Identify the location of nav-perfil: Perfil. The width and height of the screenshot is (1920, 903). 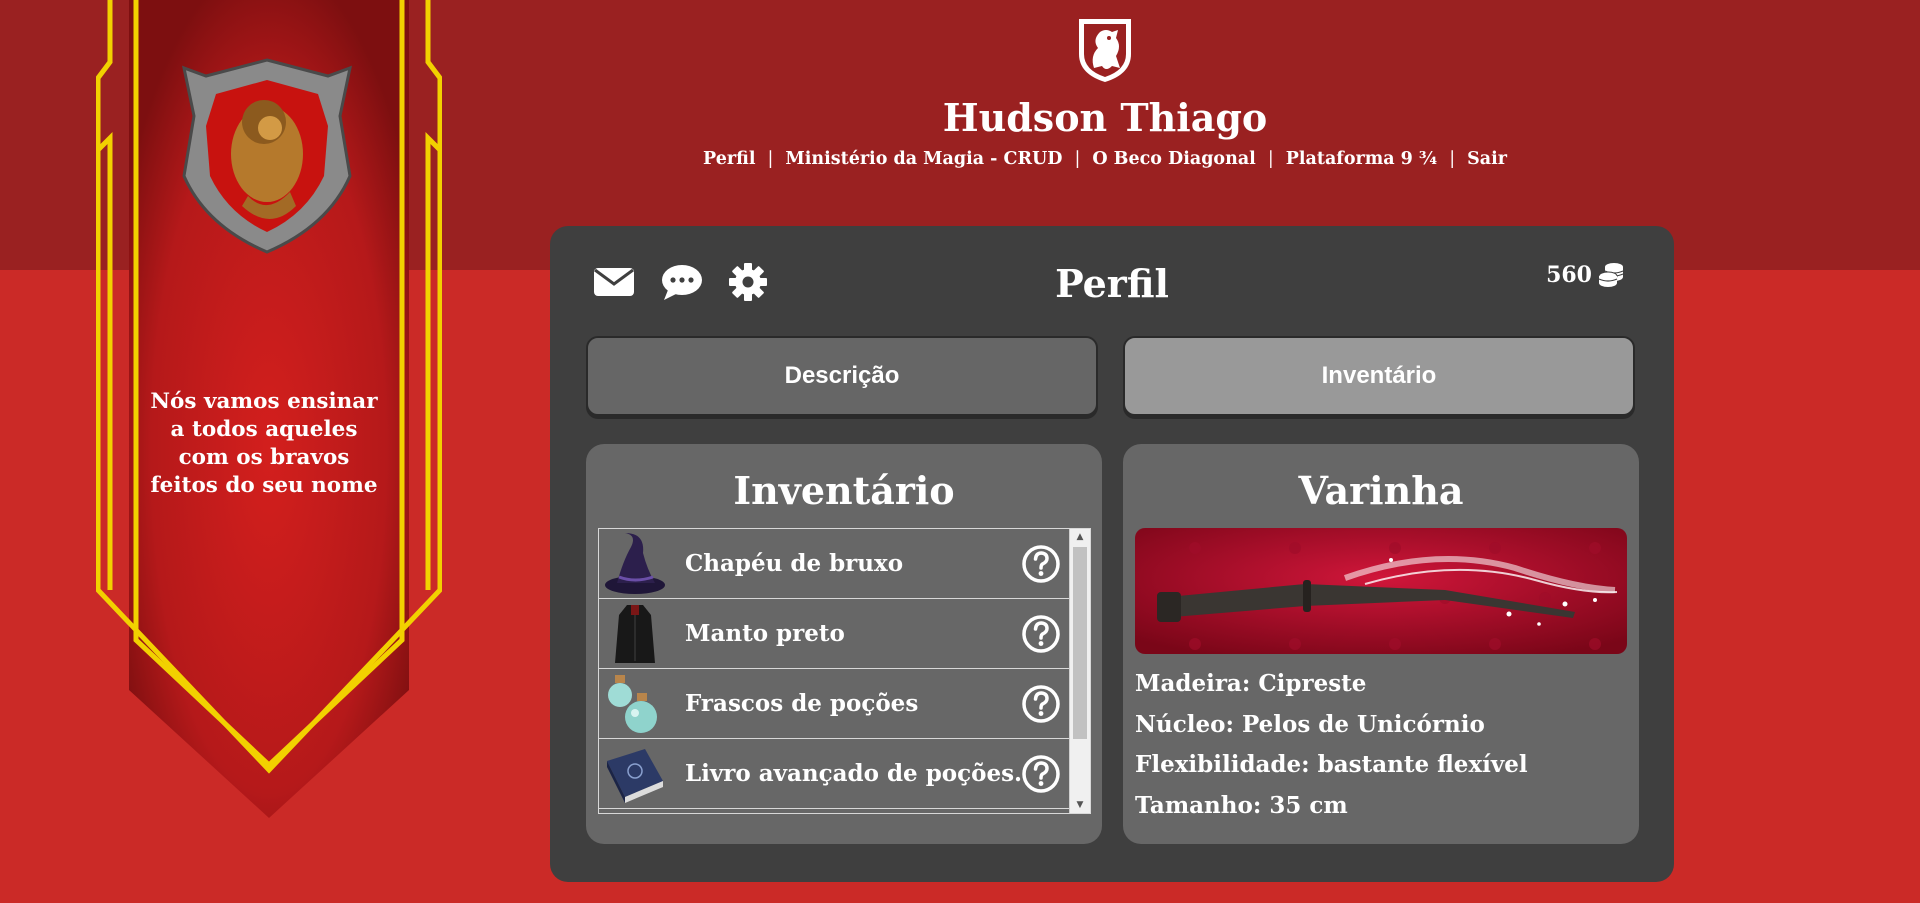
(729, 159).